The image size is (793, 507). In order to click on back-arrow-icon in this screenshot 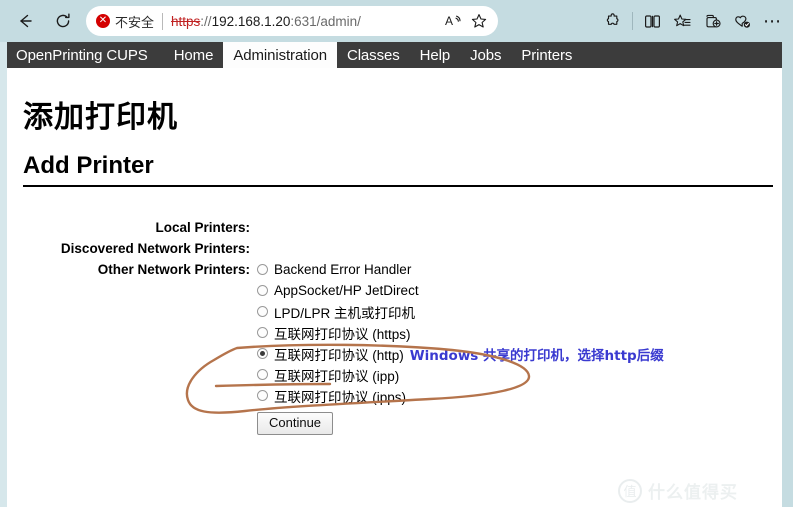, I will do `click(25, 21)`.